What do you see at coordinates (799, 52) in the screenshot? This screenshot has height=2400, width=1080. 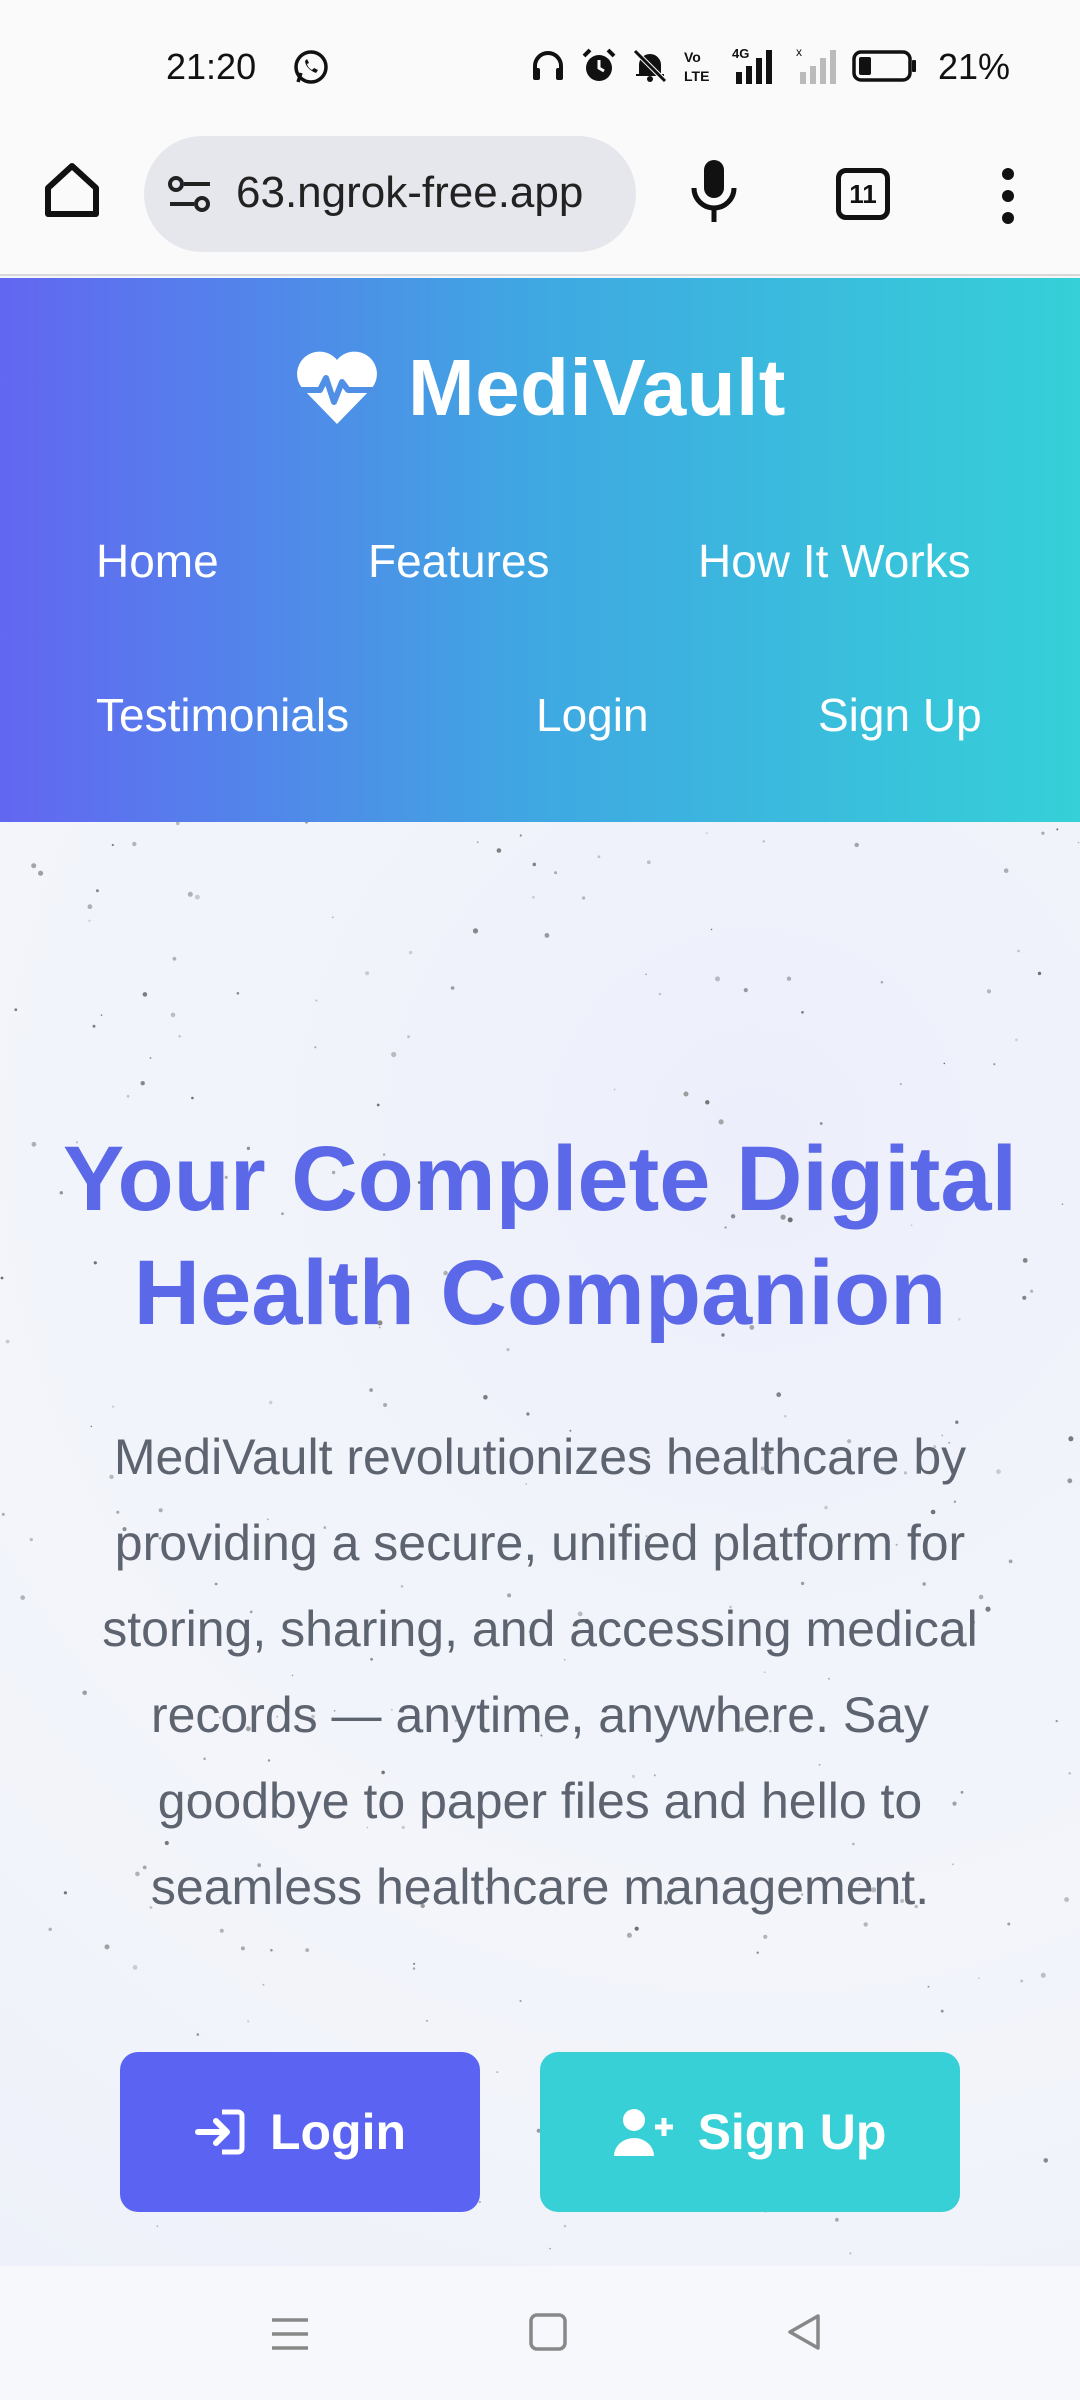 I see `svg-text: x` at bounding box center [799, 52].